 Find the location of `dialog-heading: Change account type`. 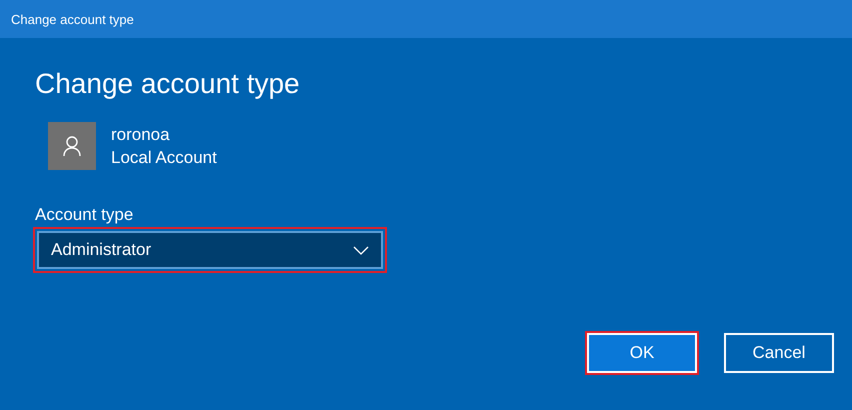

dialog-heading: Change account type is located at coordinates (168, 84).